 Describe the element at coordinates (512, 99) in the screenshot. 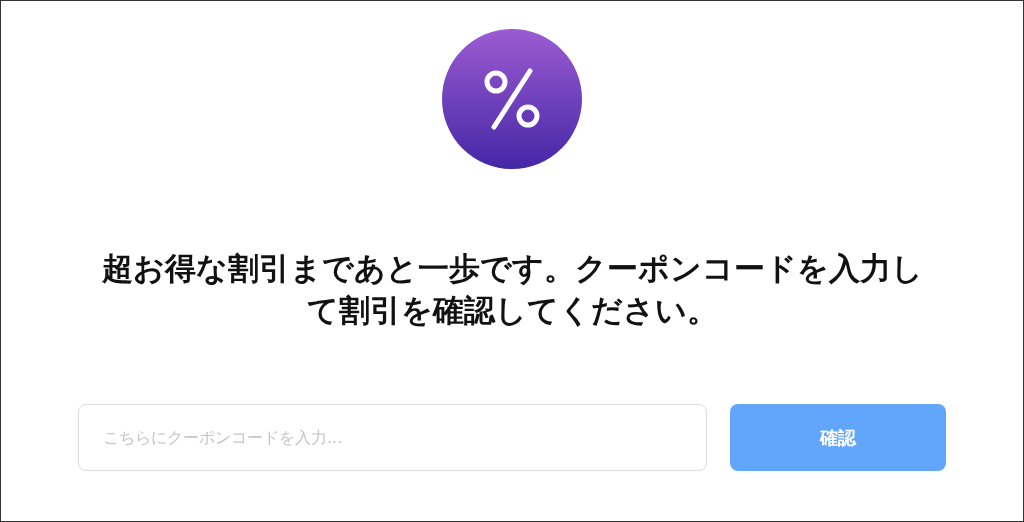

I see `percent-icon` at that location.